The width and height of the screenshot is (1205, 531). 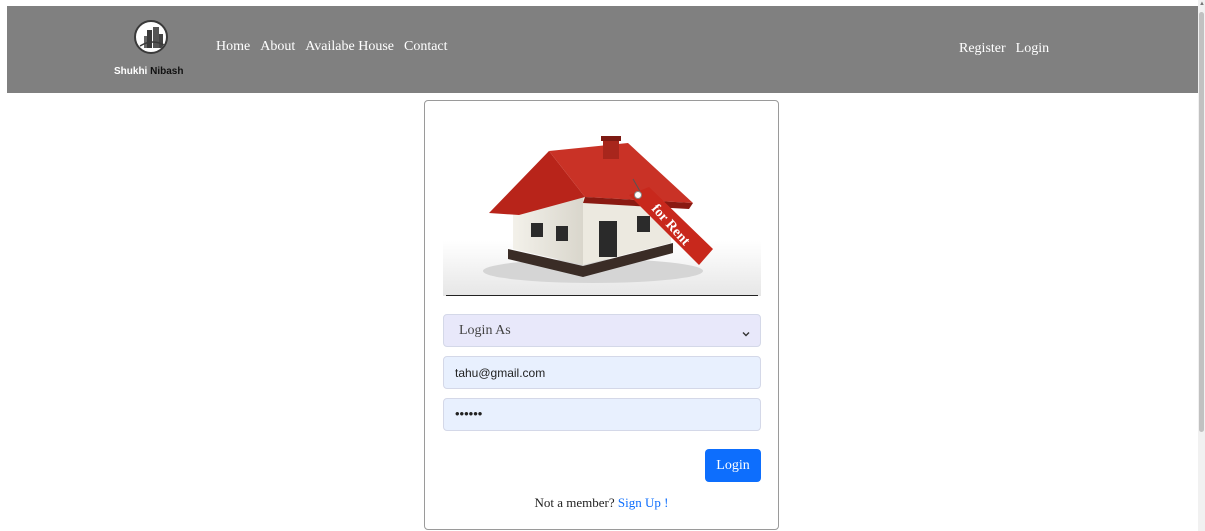 What do you see at coordinates (233, 47) in the screenshot?
I see `nav-link-home: Home` at bounding box center [233, 47].